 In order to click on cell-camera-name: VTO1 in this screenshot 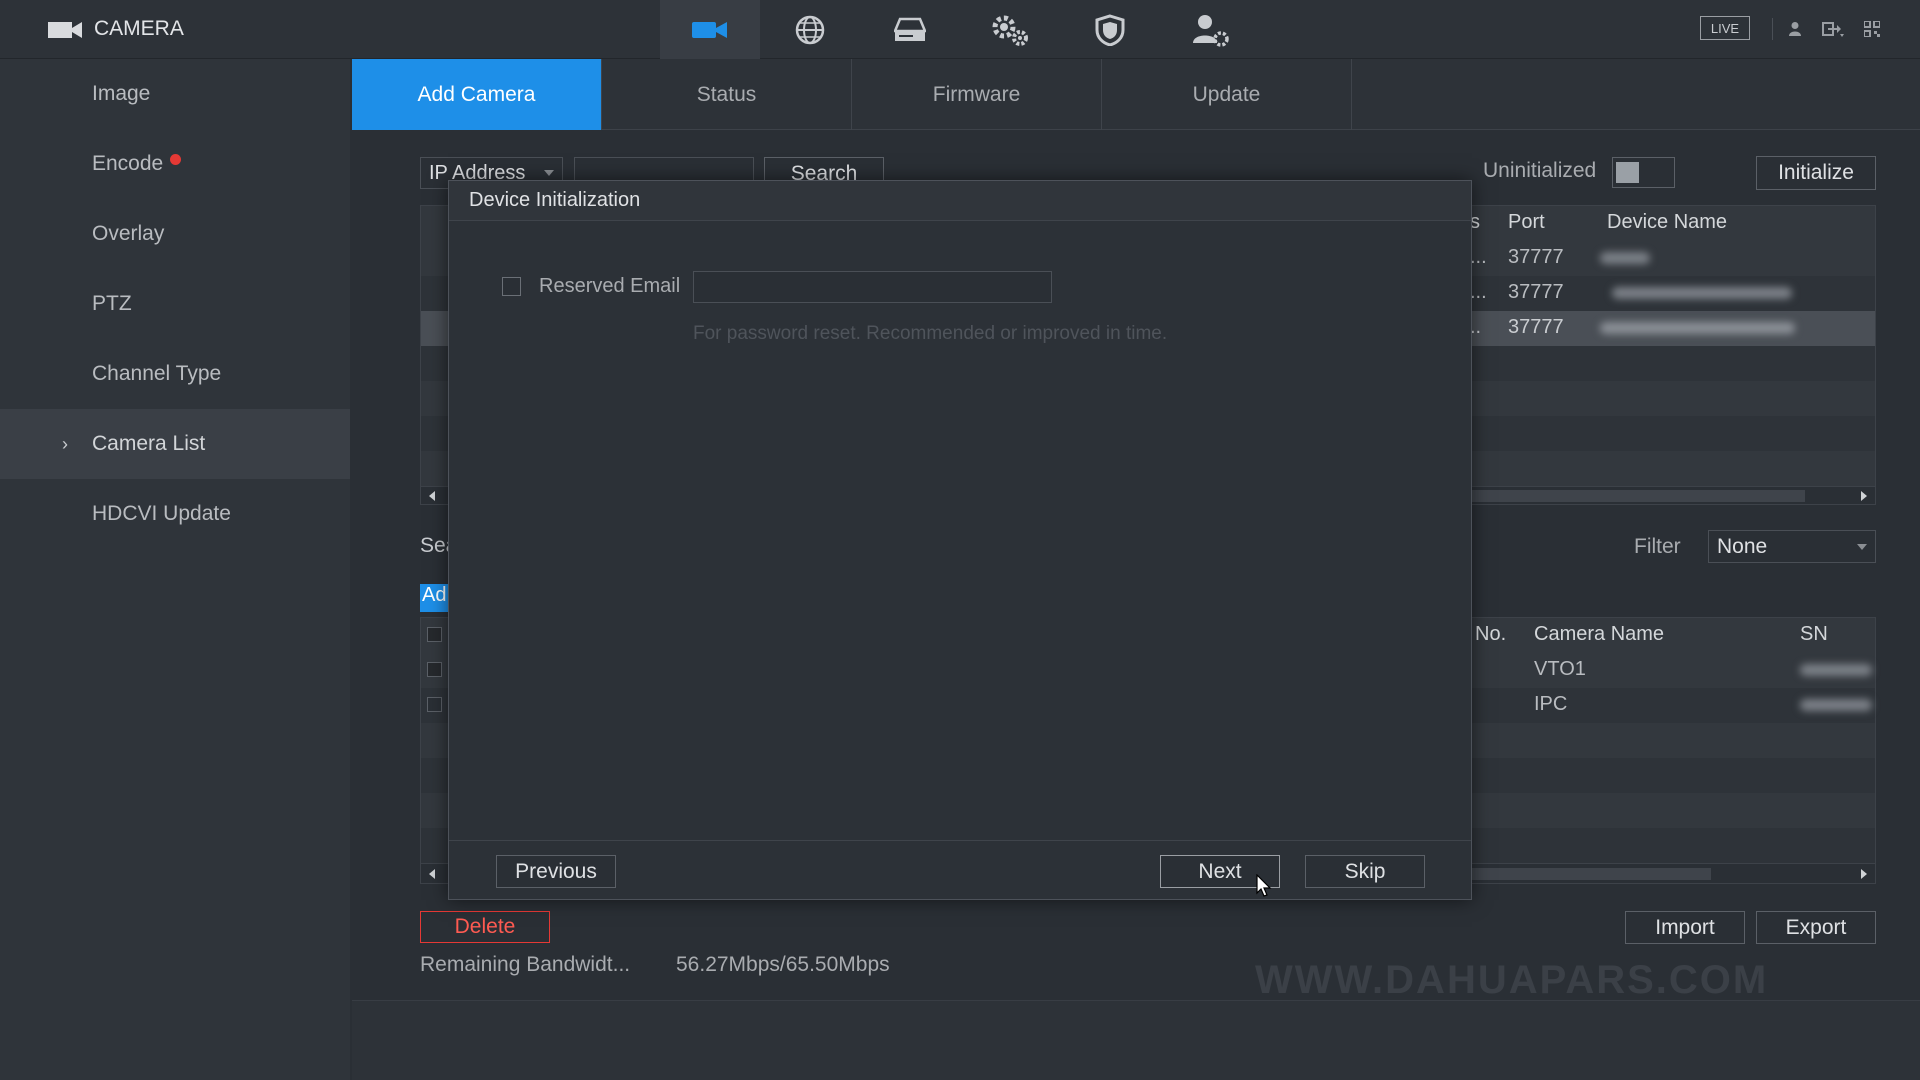, I will do `click(1560, 669)`.